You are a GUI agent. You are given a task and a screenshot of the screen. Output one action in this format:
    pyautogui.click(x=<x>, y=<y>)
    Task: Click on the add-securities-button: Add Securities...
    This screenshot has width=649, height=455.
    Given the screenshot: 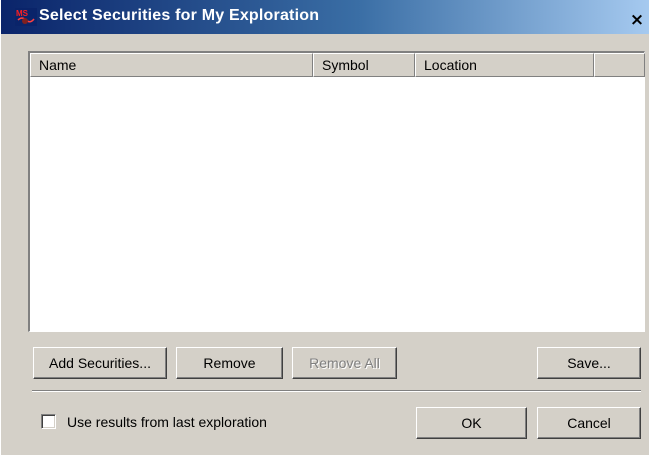 What is the action you would take?
    pyautogui.click(x=100, y=363)
    